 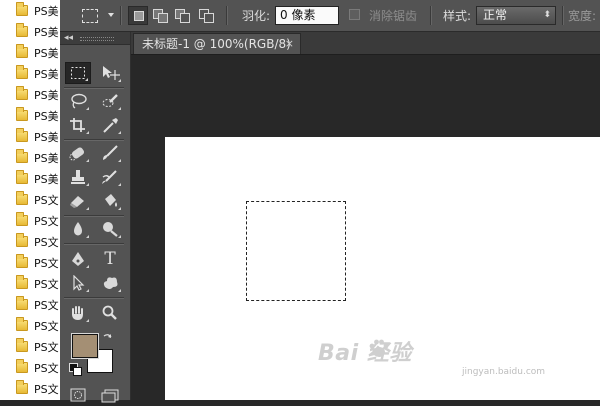 I want to click on custom-shape-tool, so click(x=110, y=283).